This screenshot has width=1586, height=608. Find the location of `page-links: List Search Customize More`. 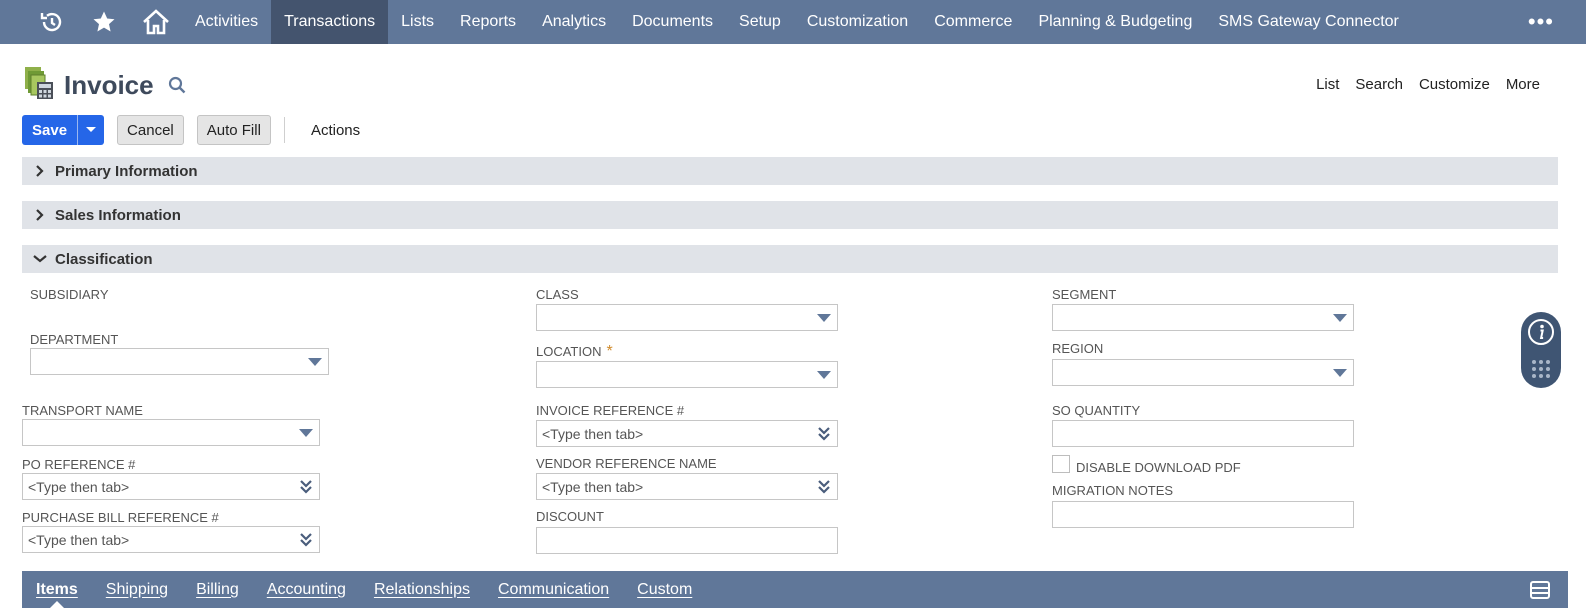

page-links: List Search Customize More is located at coordinates (1428, 84).